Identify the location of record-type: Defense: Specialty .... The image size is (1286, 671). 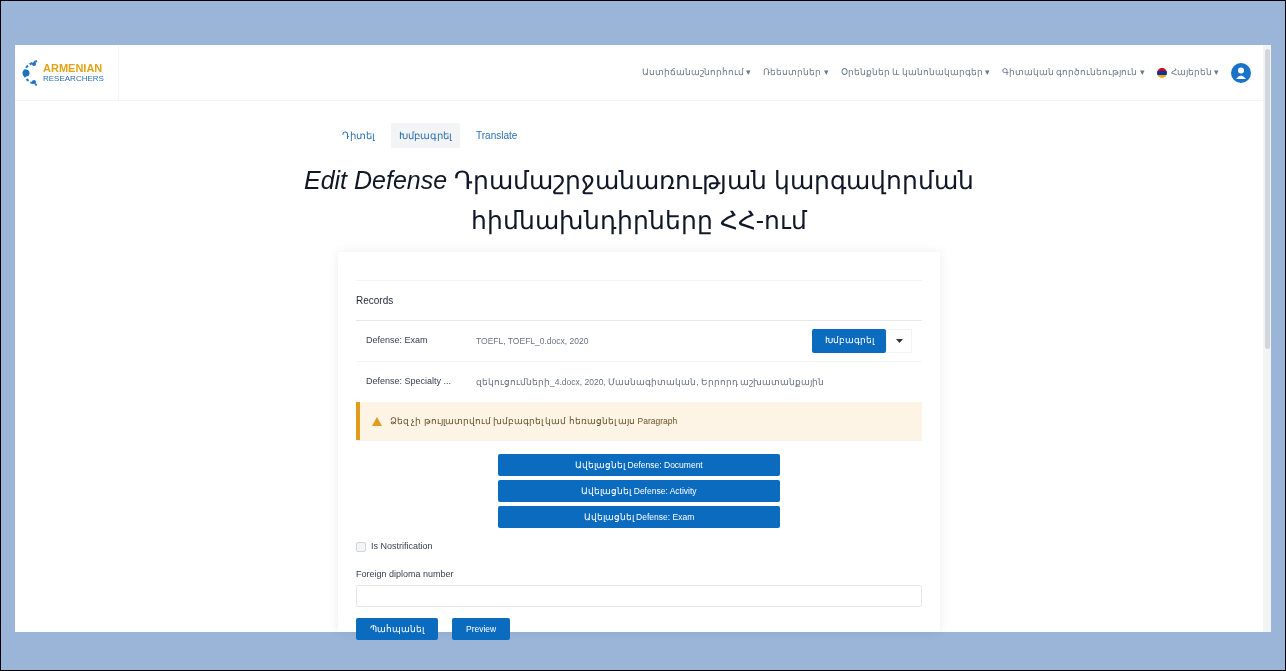
(409, 382).